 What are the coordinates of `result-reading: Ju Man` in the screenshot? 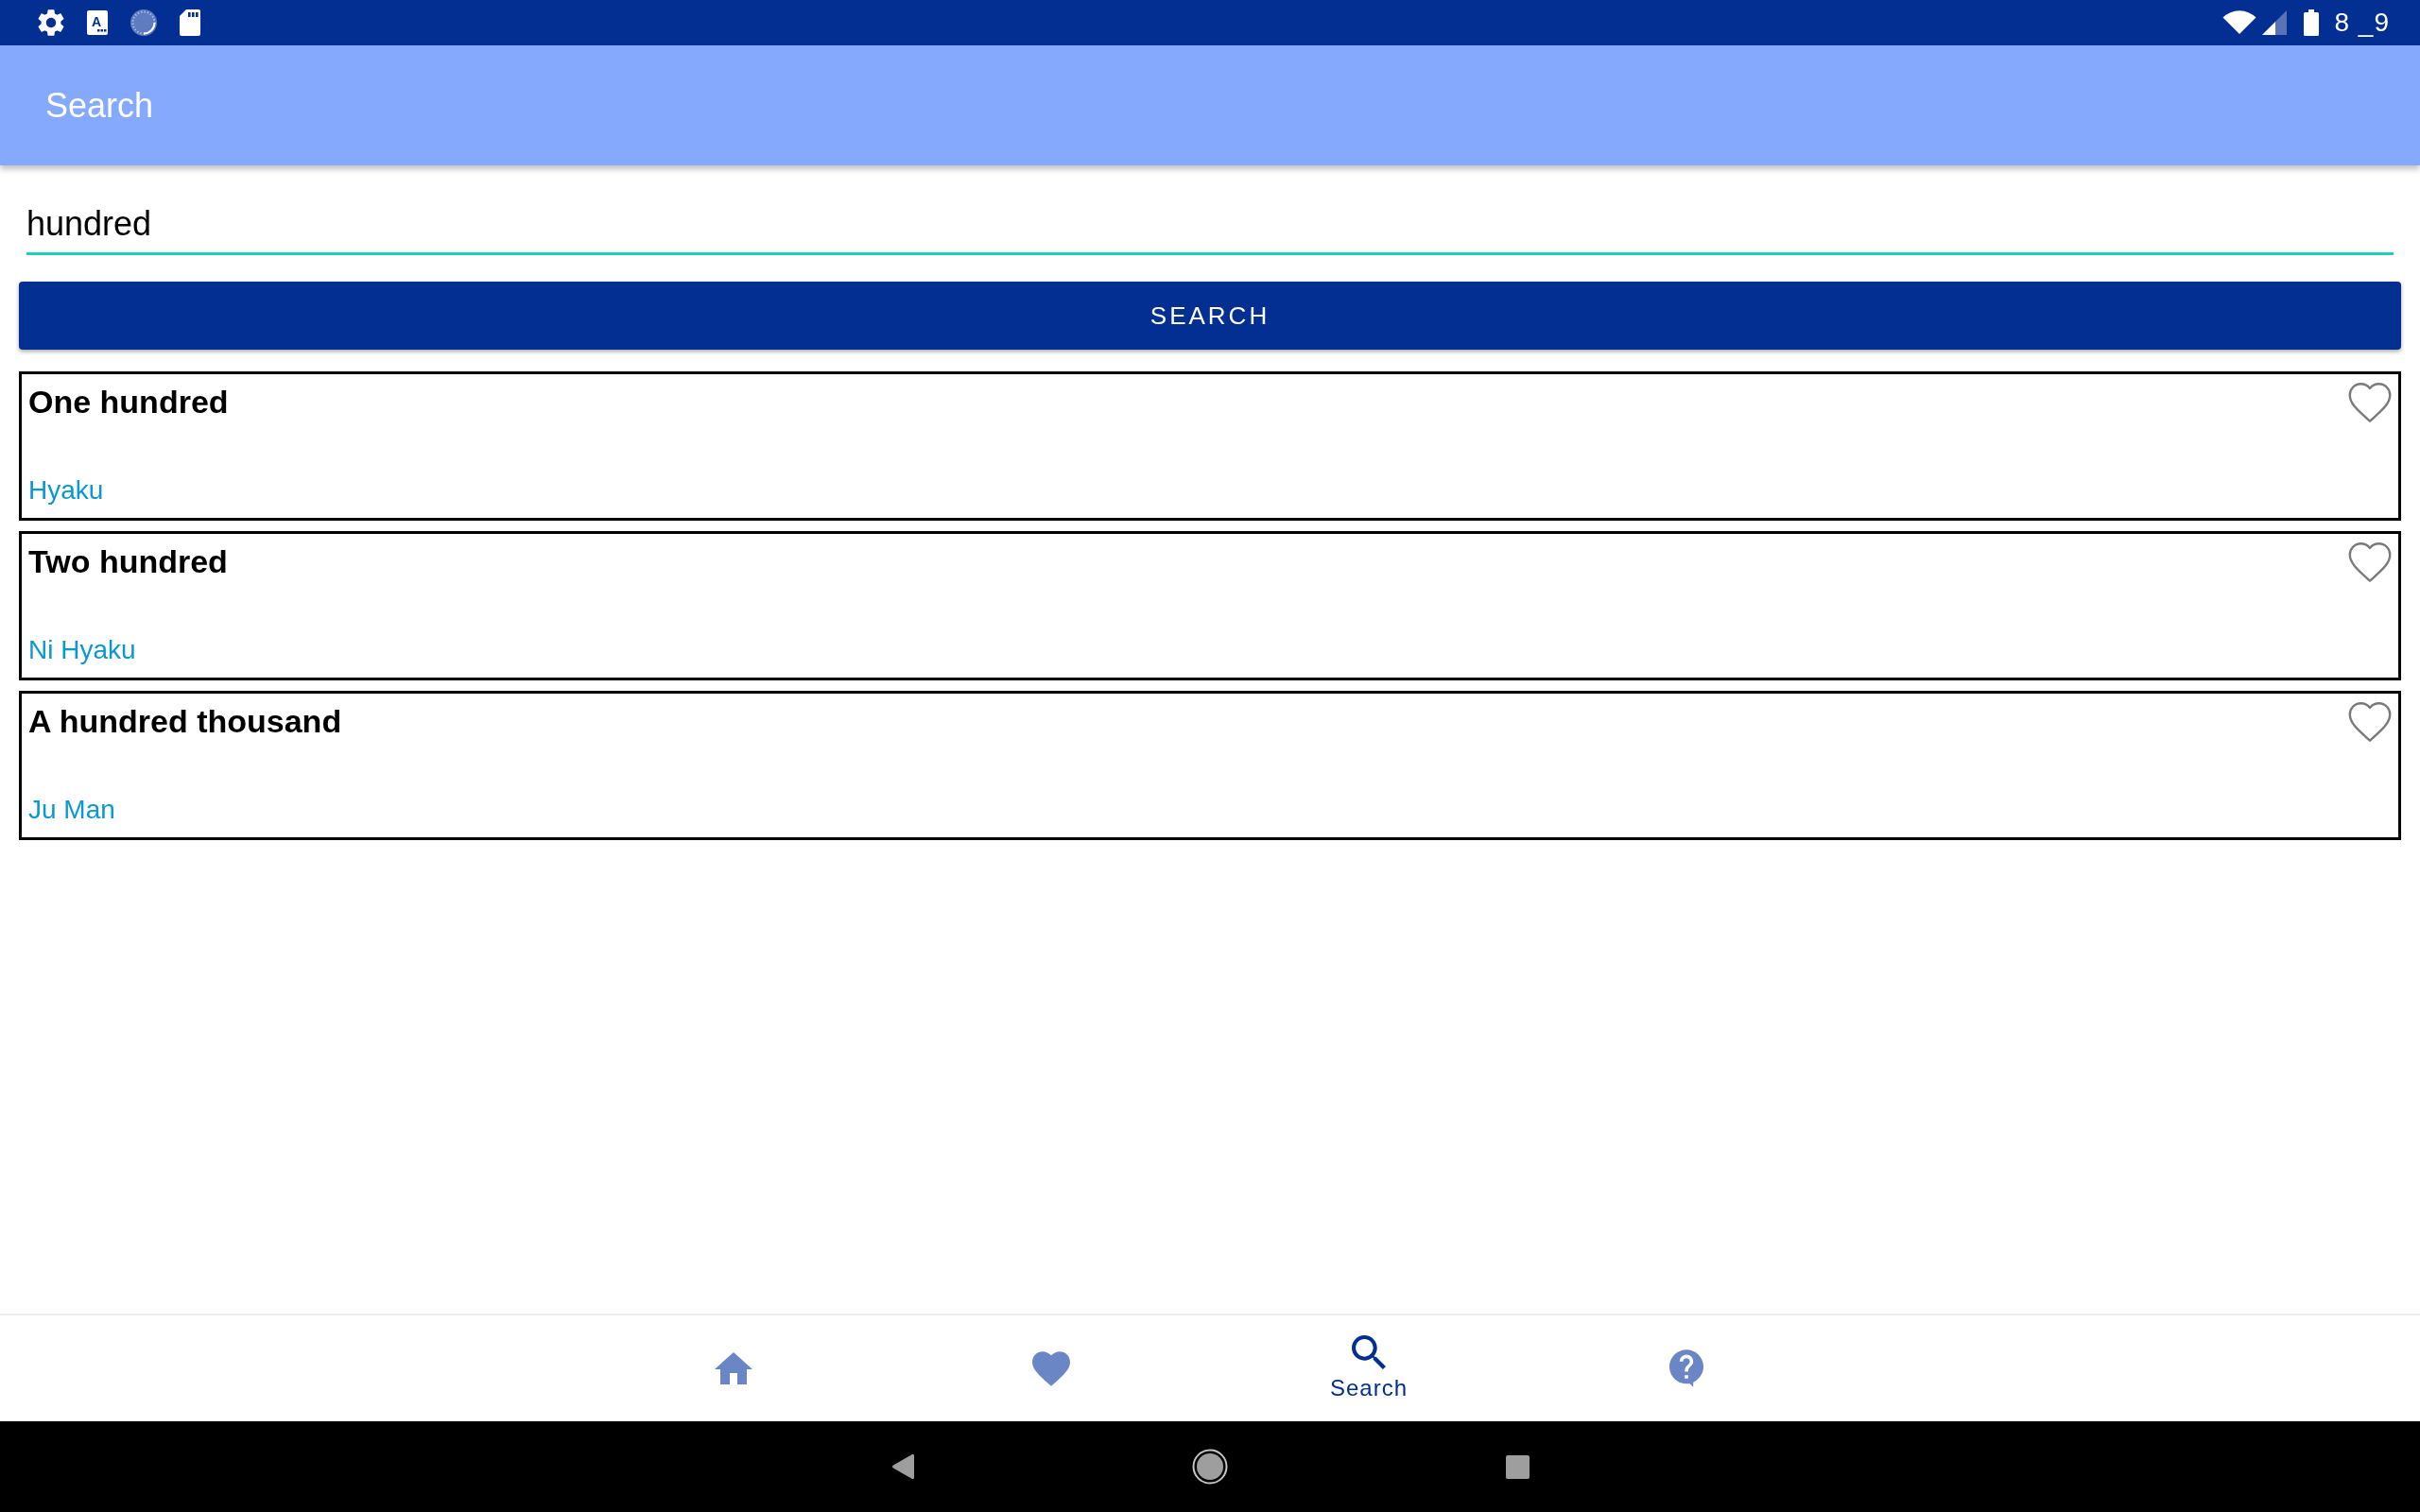 It's located at (72, 810).